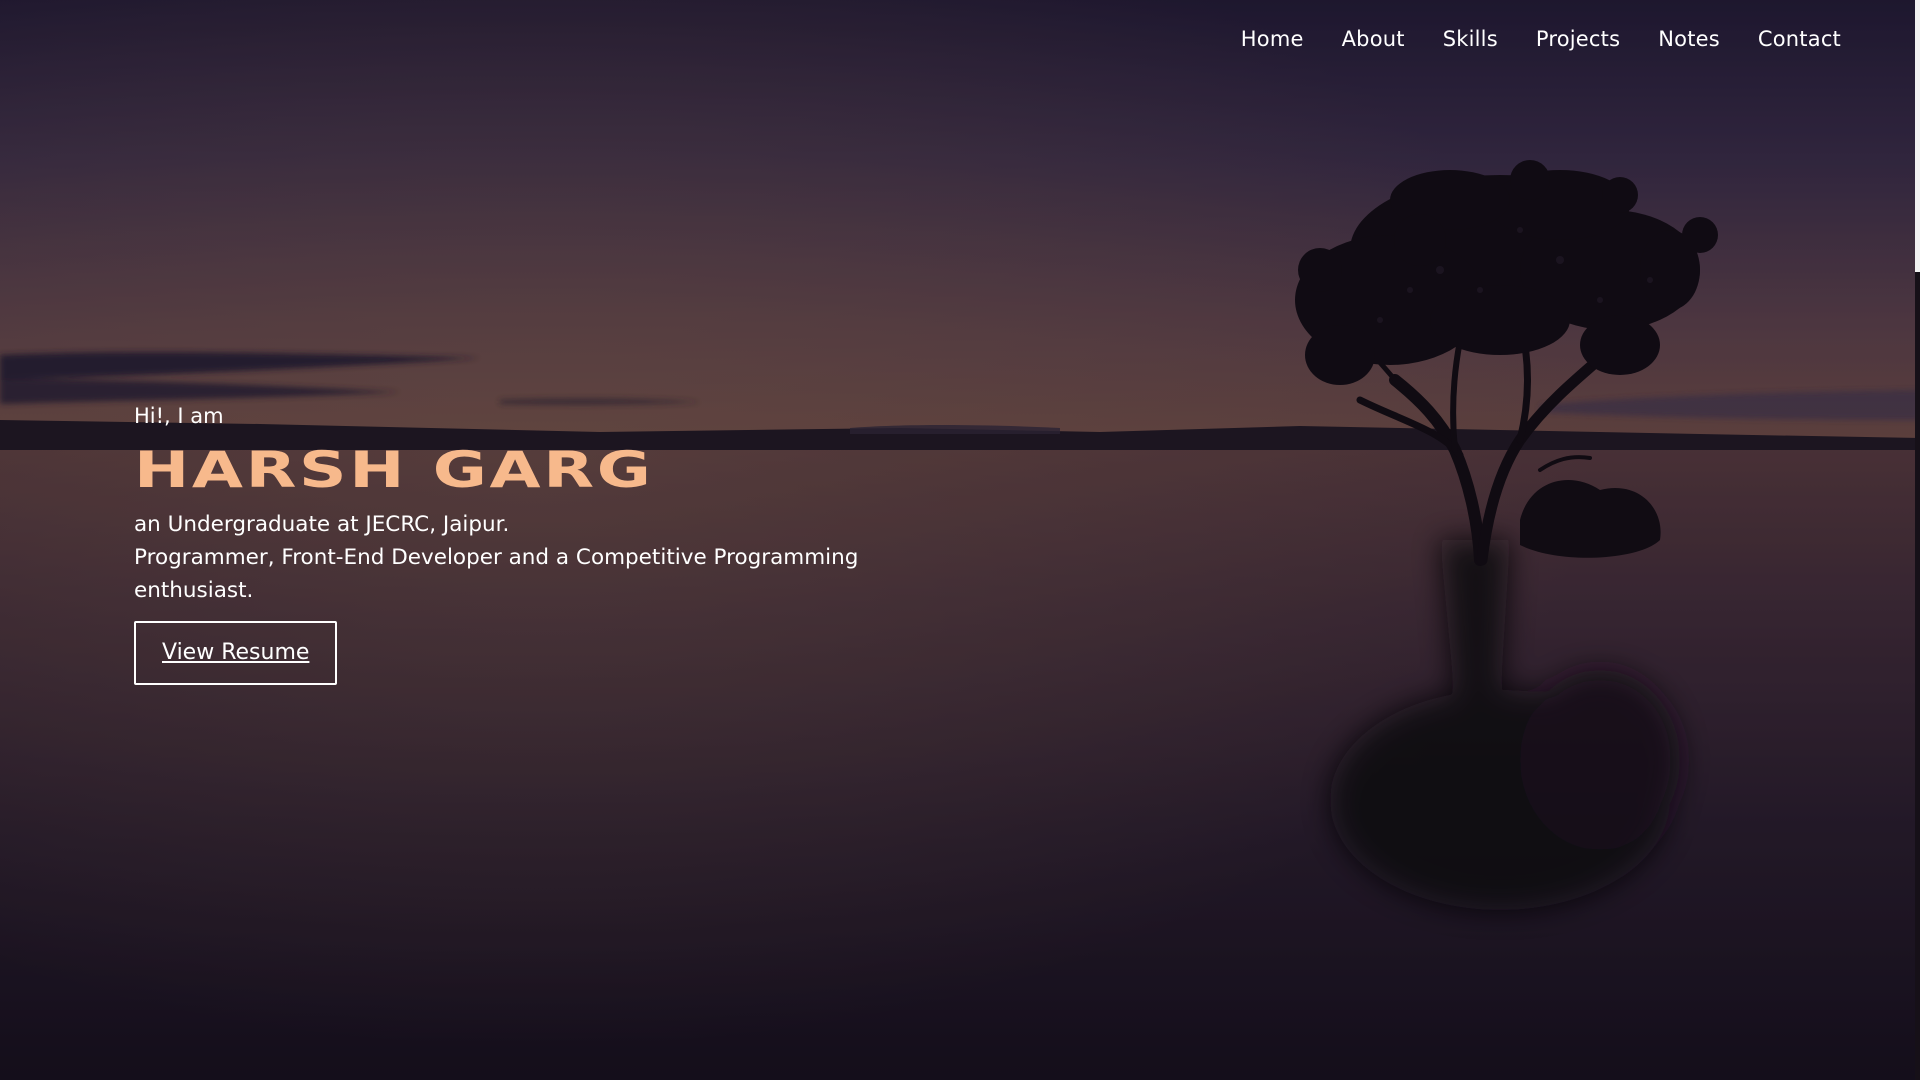 This screenshot has height=1080, width=1920. I want to click on nav-link-projects: Projects, so click(1578, 39).